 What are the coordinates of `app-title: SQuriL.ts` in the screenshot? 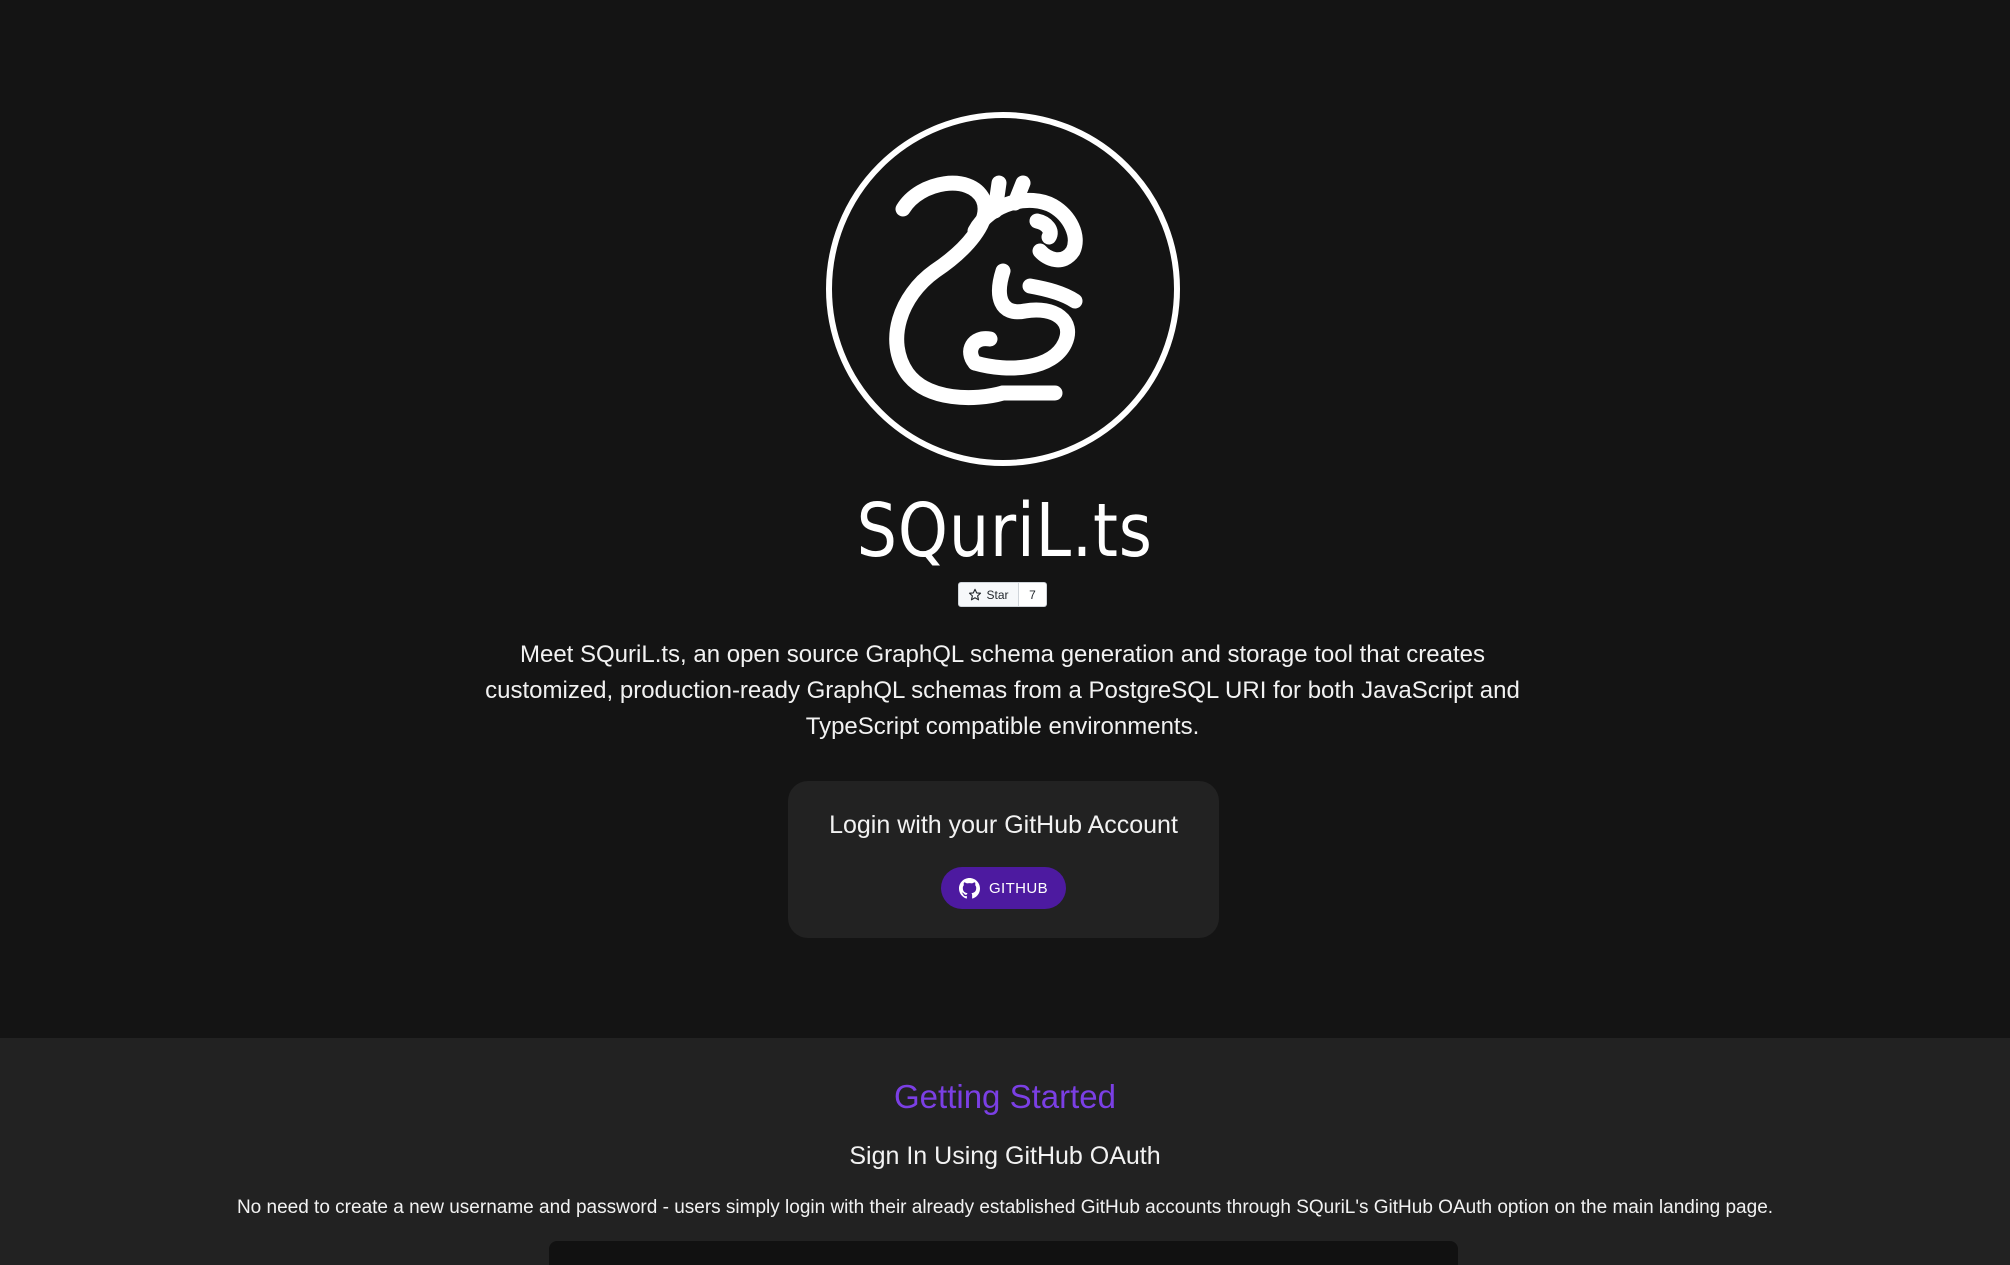 It's located at (1004, 531).